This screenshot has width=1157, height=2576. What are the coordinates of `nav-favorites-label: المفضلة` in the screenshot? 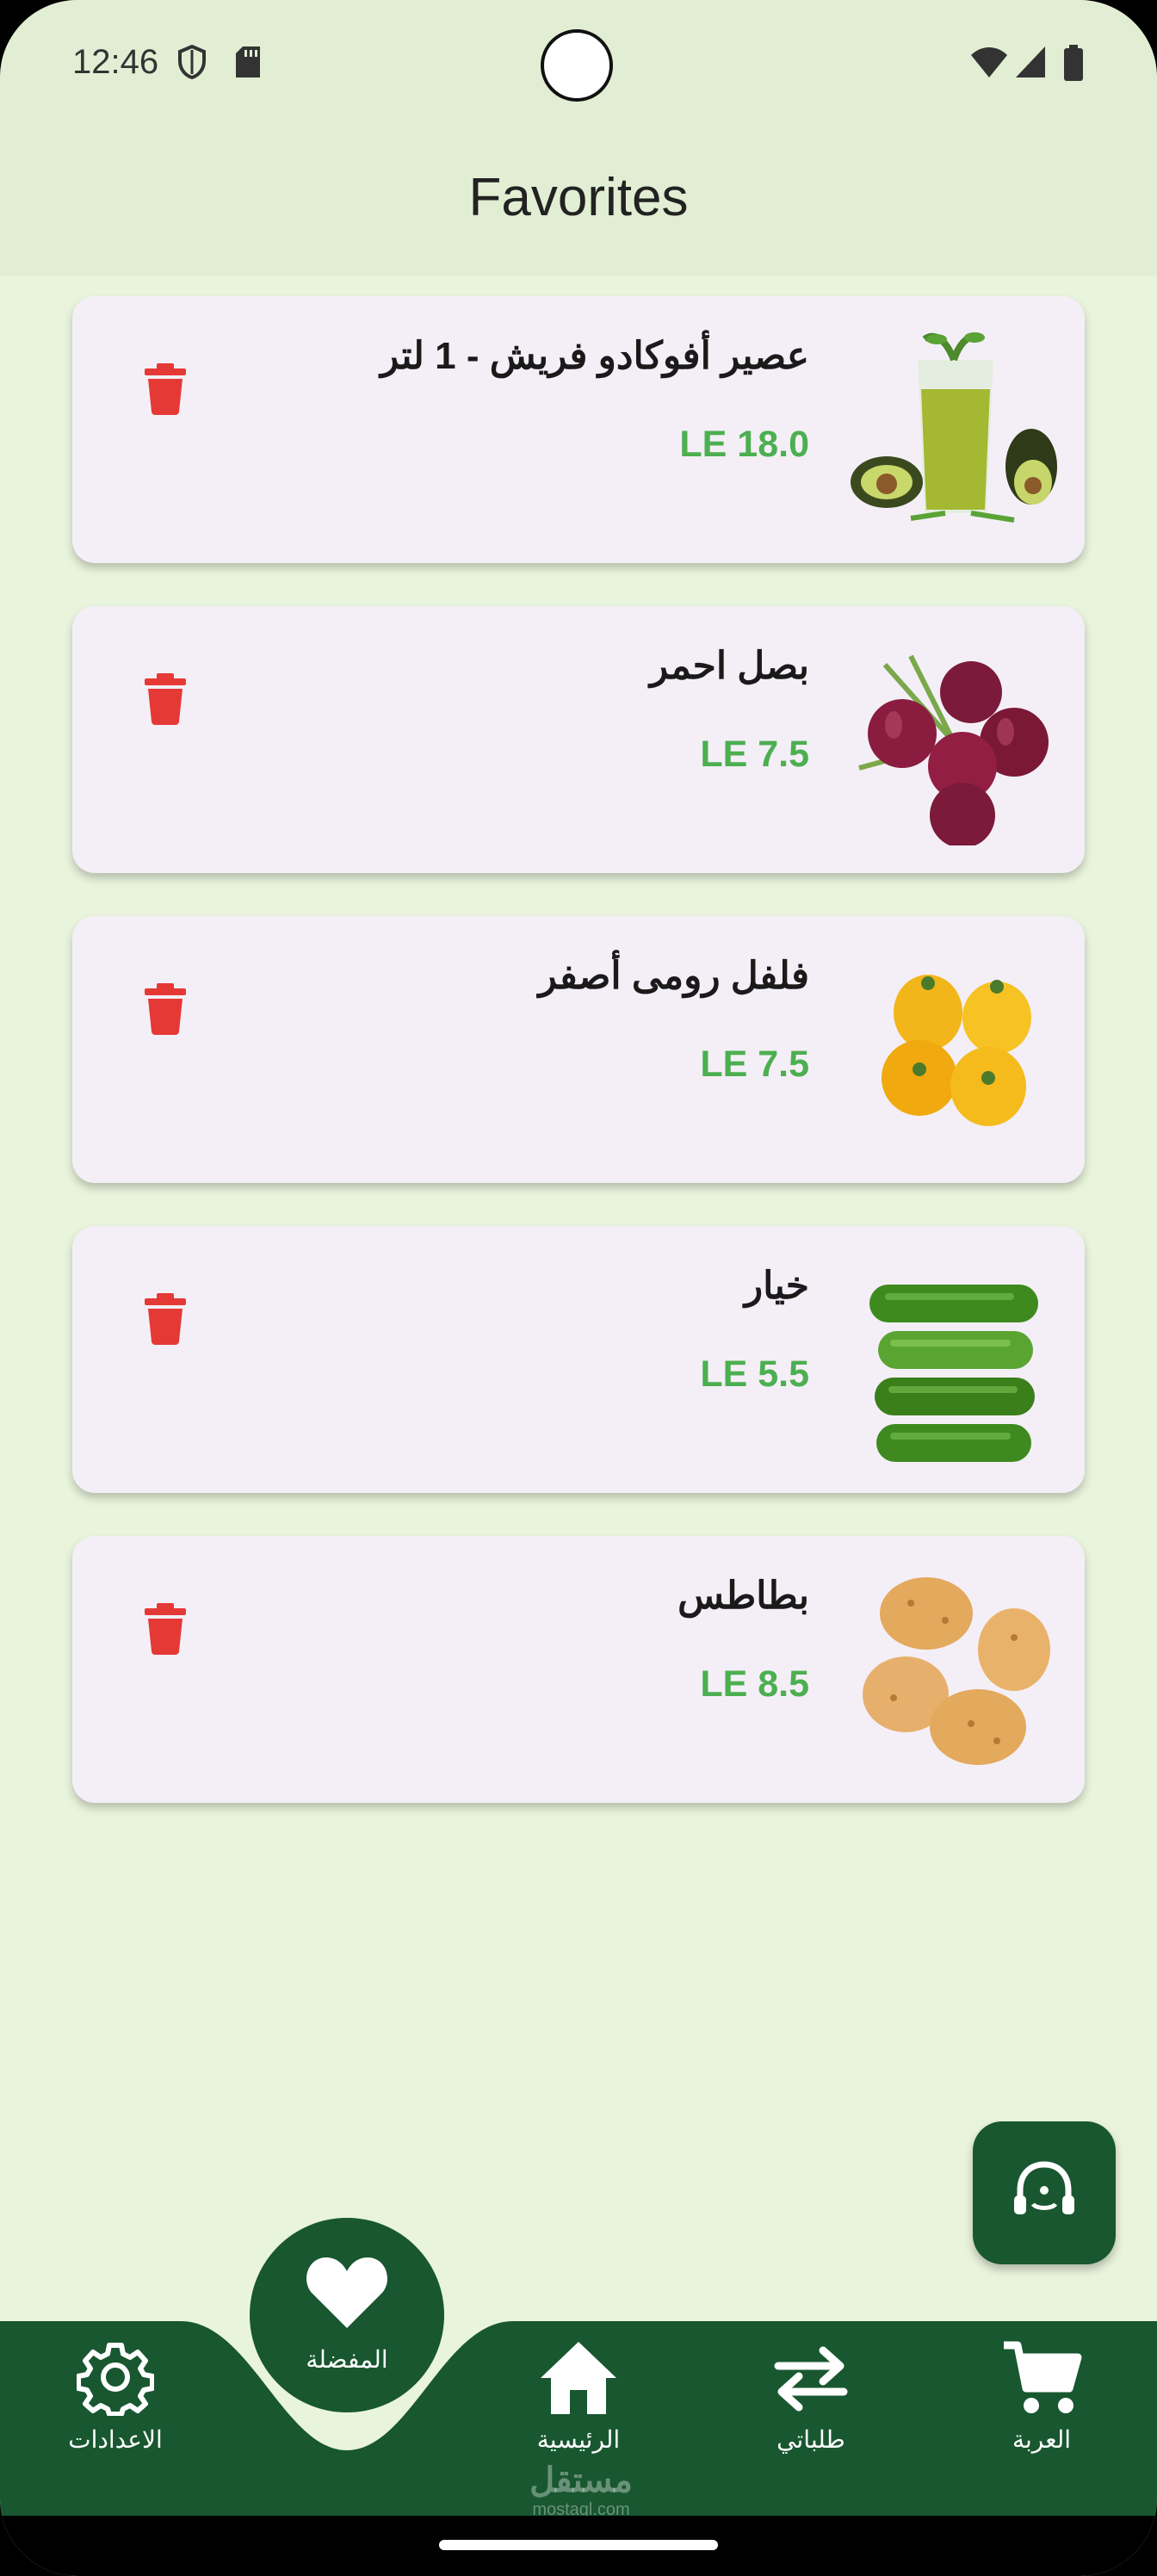 It's located at (347, 2359).